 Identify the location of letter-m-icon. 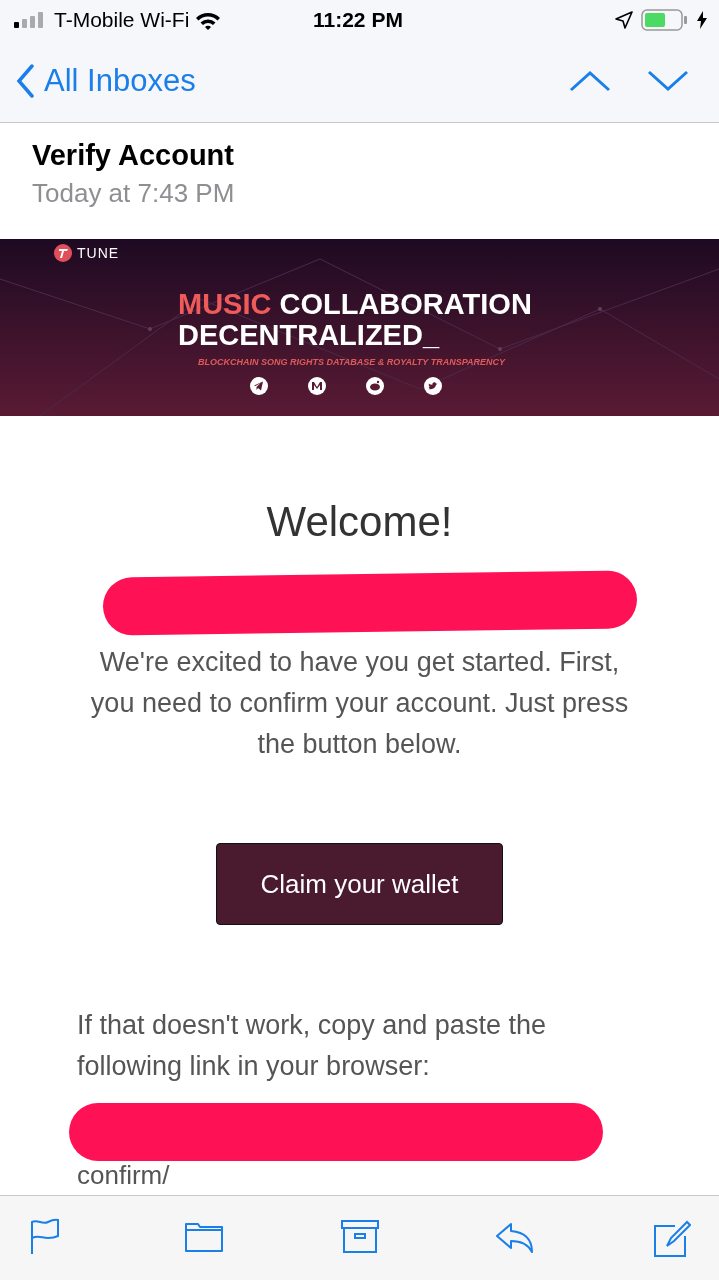
(317, 386).